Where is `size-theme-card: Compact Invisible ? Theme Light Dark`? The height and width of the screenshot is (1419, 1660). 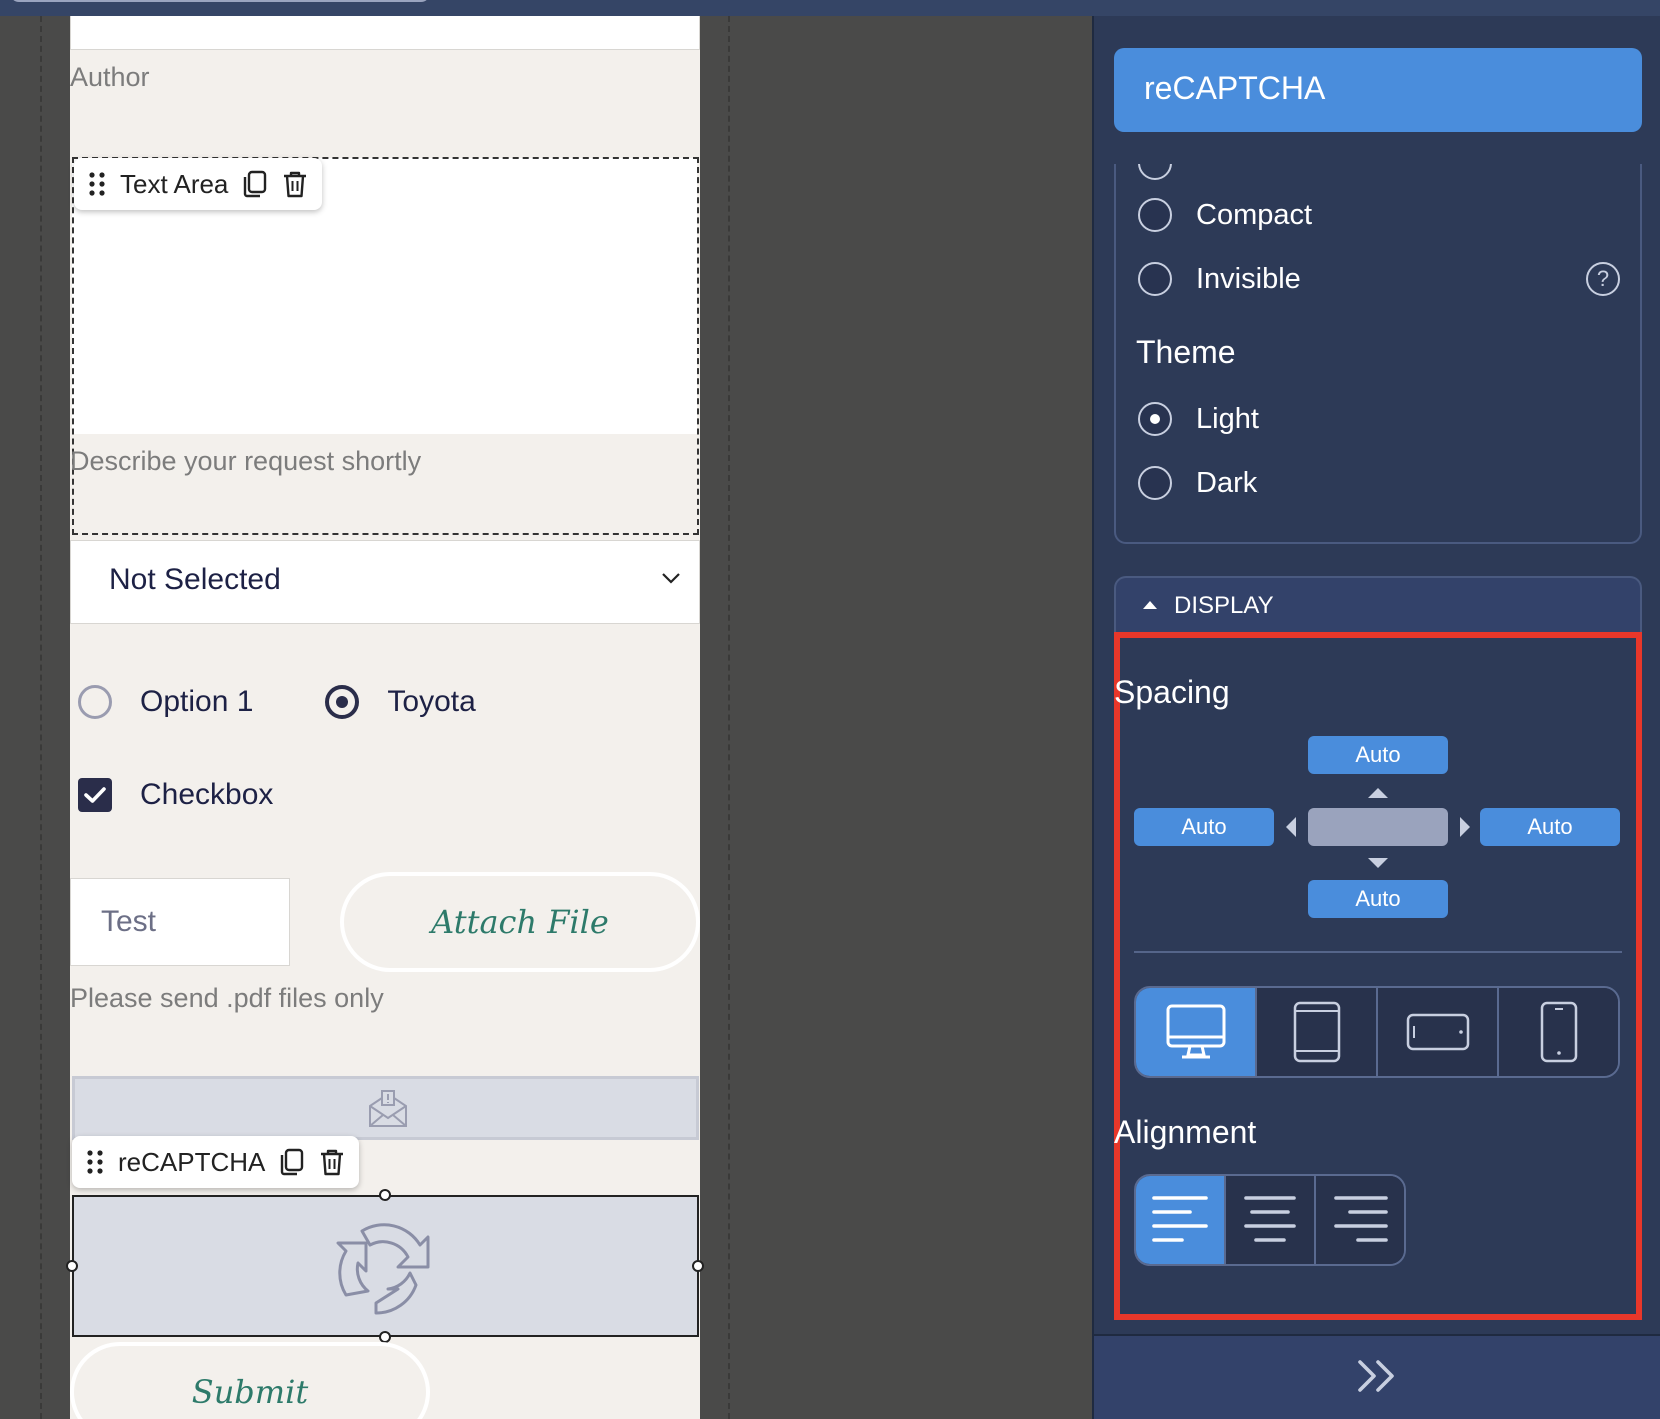 size-theme-card: Compact Invisible ? Theme Light Dark is located at coordinates (1378, 354).